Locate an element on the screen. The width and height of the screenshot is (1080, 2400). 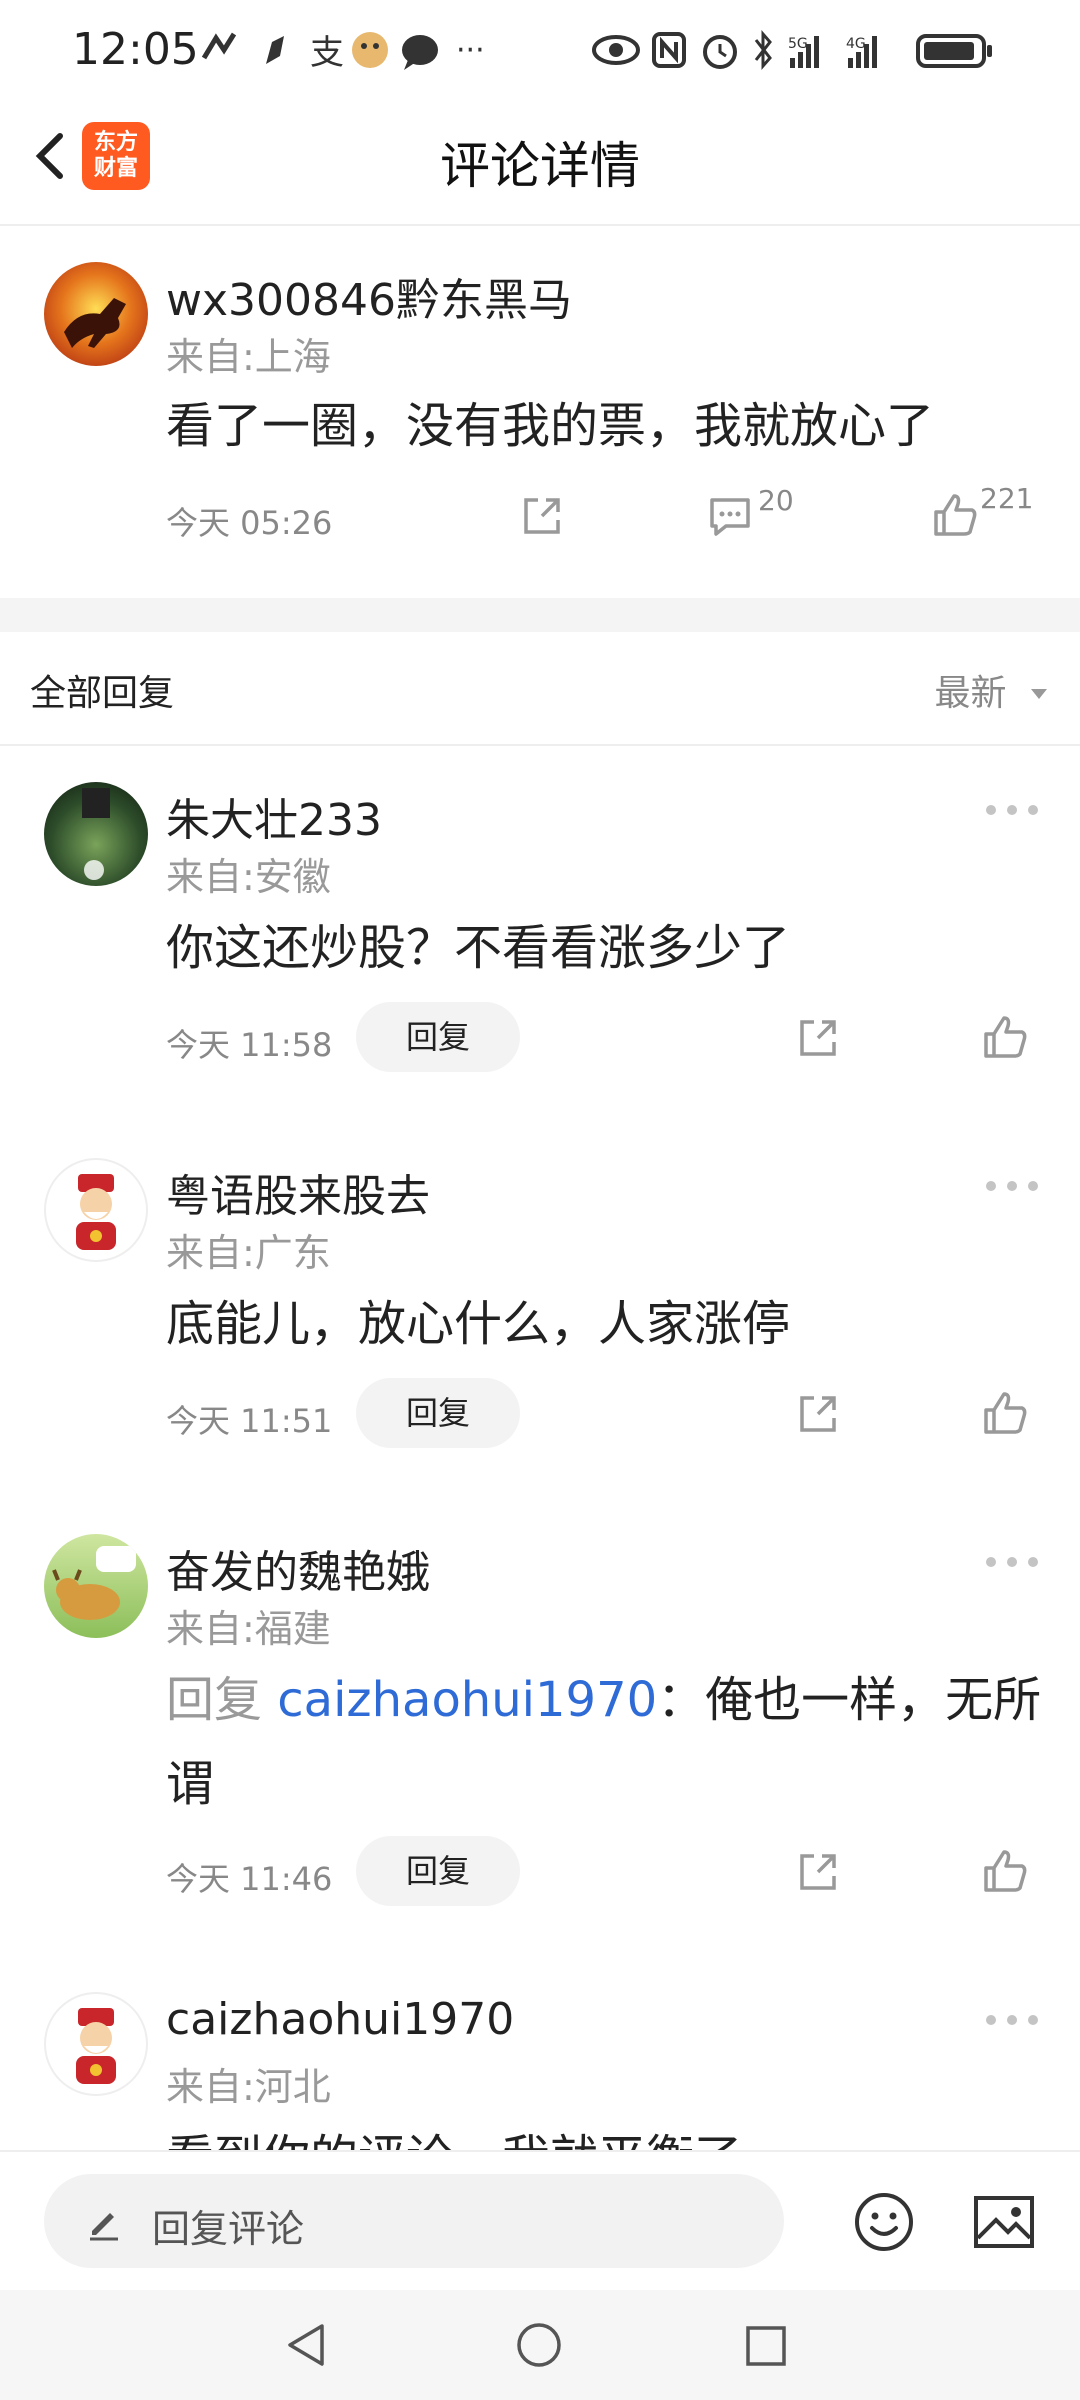
emoji-icon is located at coordinates (884, 2222).